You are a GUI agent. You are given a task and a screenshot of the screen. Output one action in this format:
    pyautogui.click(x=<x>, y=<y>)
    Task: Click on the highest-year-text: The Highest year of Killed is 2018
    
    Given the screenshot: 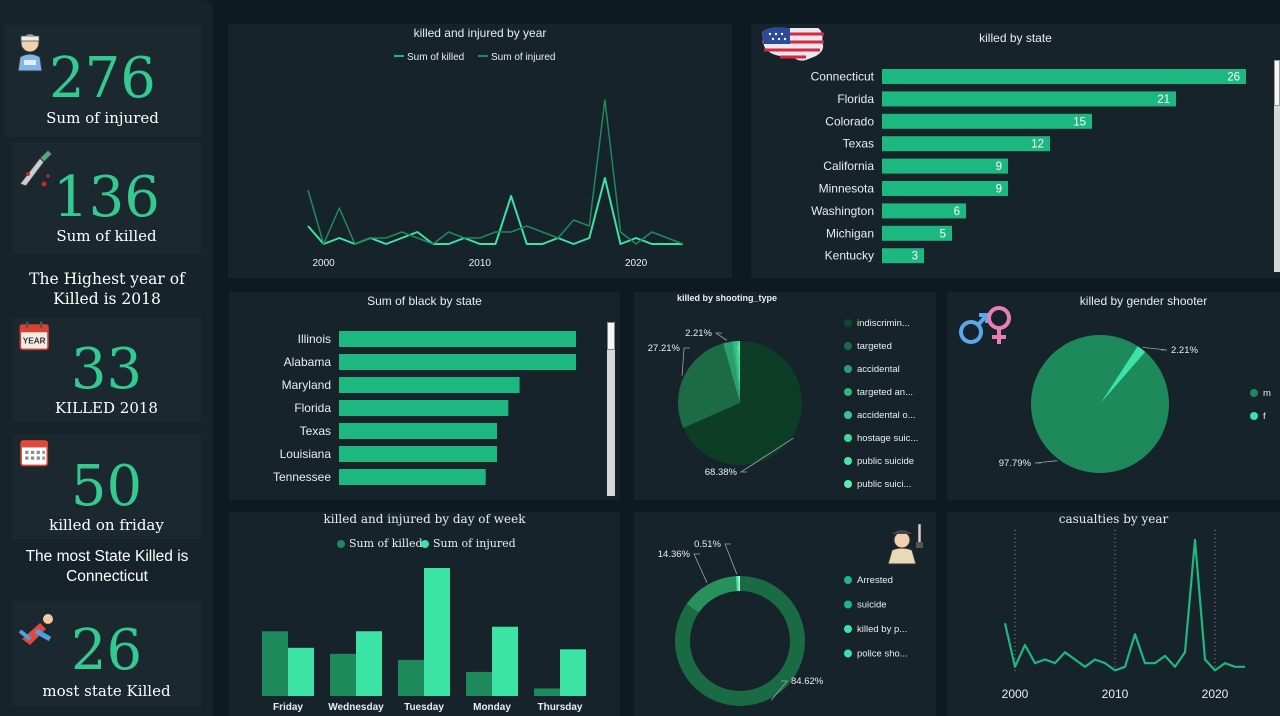 What is the action you would take?
    pyautogui.click(x=107, y=289)
    